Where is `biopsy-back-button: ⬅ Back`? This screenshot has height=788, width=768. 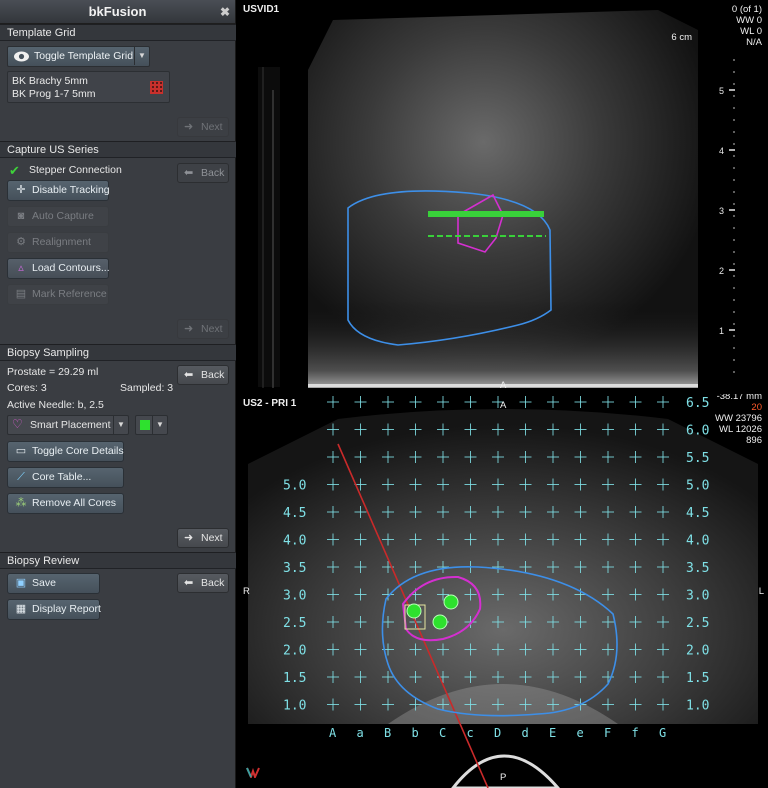 biopsy-back-button: ⬅ Back is located at coordinates (203, 375).